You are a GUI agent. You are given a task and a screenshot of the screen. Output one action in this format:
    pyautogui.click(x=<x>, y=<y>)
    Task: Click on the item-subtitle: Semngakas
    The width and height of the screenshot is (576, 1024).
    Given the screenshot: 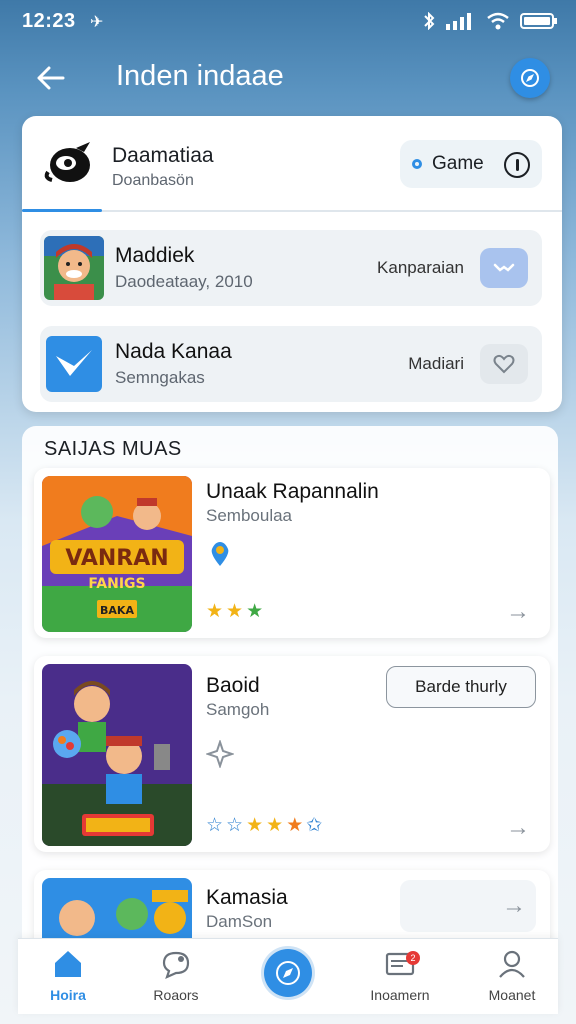 What is the action you would take?
    pyautogui.click(x=160, y=377)
    